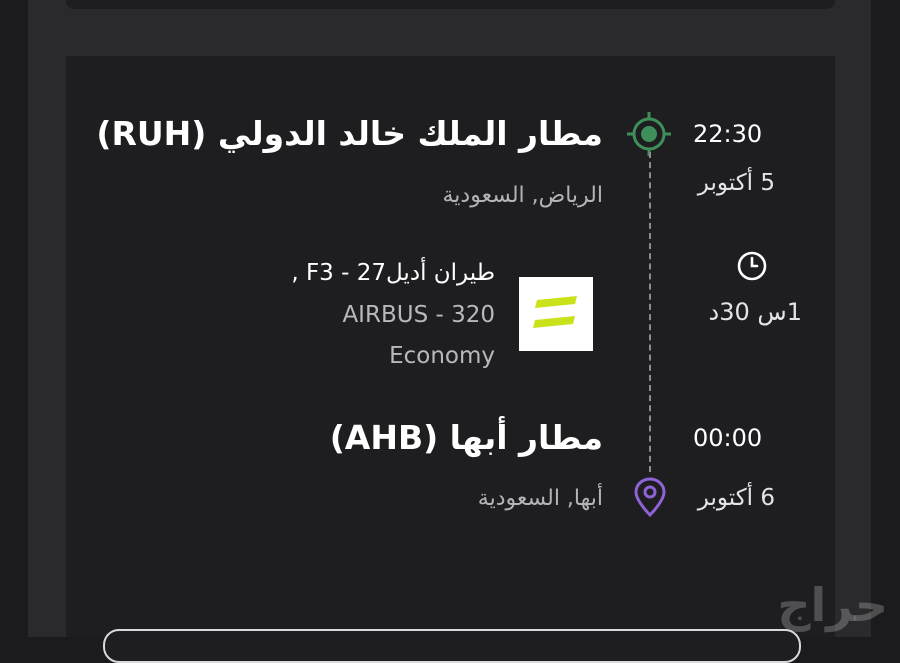 The image size is (900, 663). Describe the element at coordinates (736, 183) in the screenshot. I see `departure-date: 5 أكتوبر` at that location.